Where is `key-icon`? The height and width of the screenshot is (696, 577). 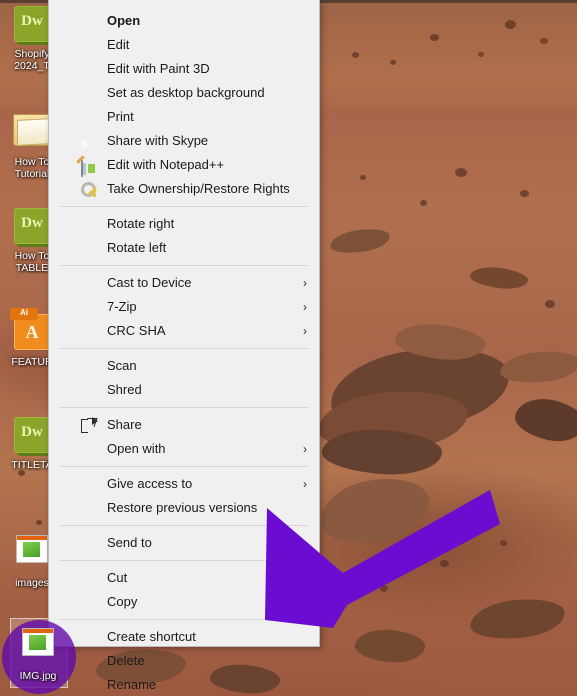 key-icon is located at coordinates (89, 189).